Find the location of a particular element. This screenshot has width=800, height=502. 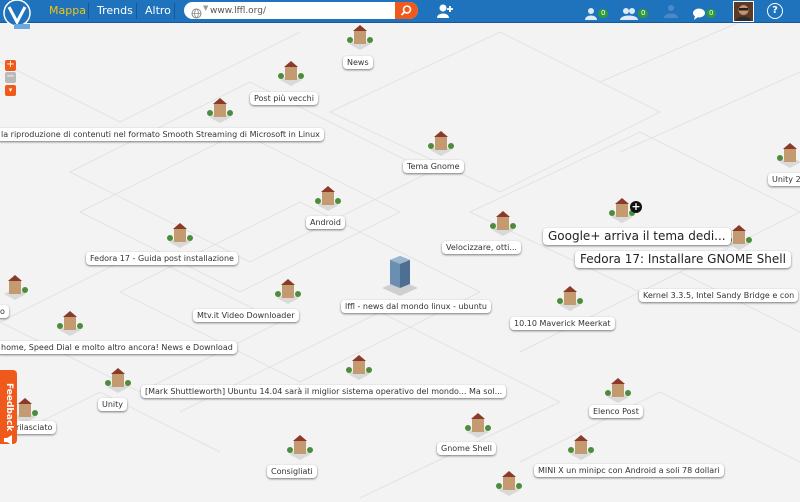

map-label: Kernel 3.3.5, Intel Sandy Bridge e con is located at coordinates (719, 295).